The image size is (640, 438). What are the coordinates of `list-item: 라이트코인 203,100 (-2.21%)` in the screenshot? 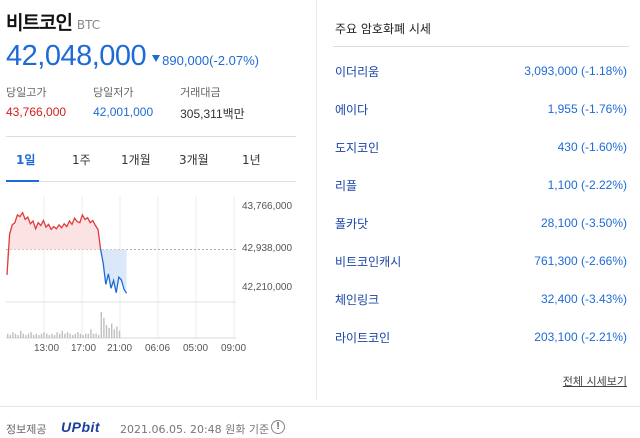 It's located at (481, 338).